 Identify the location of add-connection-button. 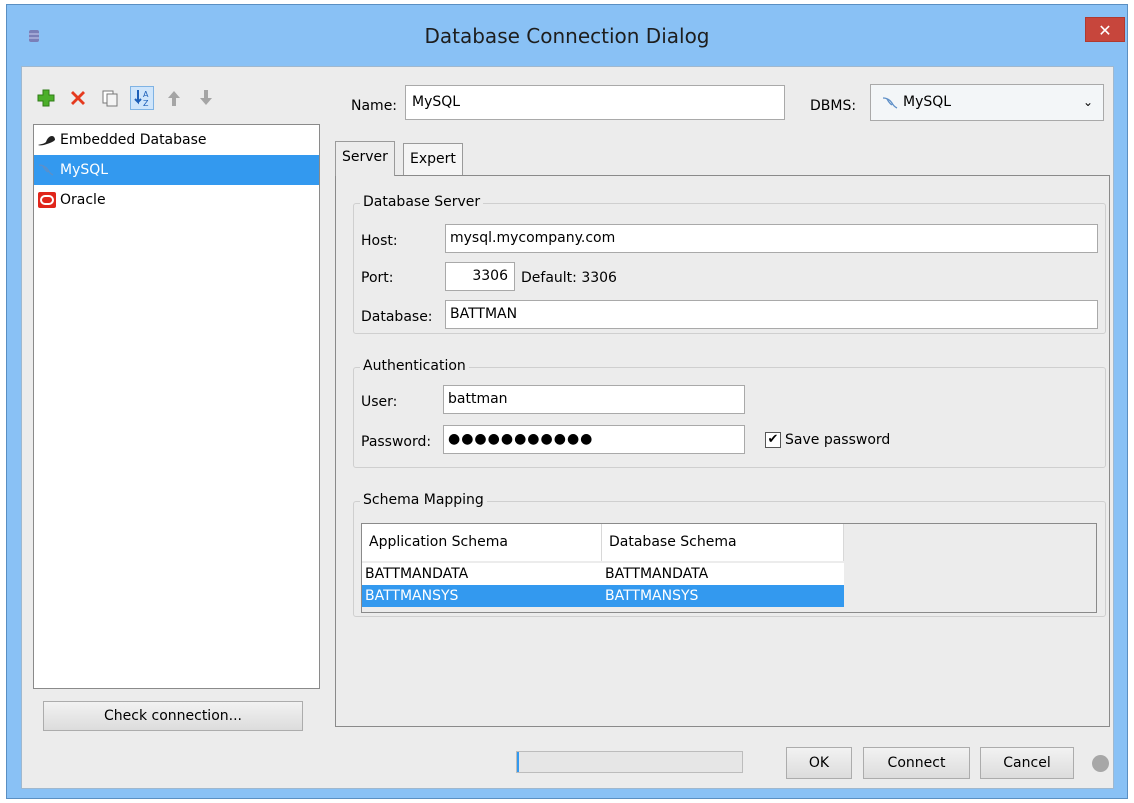
(46, 98).